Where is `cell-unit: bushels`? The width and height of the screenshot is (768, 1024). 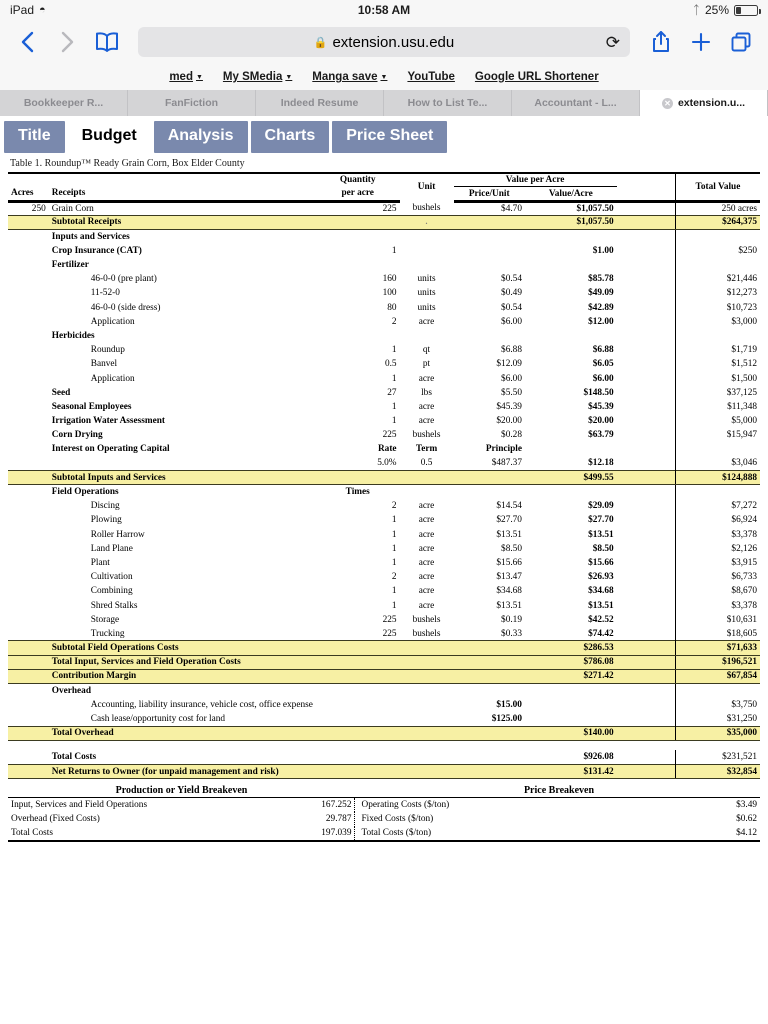
cell-unit: bushels is located at coordinates (426, 619).